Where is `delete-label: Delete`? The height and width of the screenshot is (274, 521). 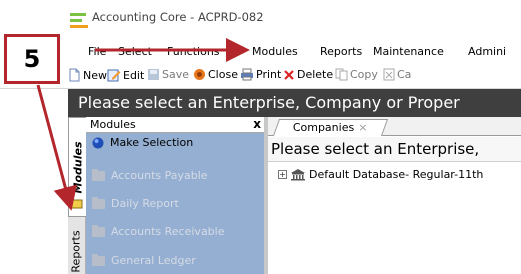 delete-label: Delete is located at coordinates (315, 74).